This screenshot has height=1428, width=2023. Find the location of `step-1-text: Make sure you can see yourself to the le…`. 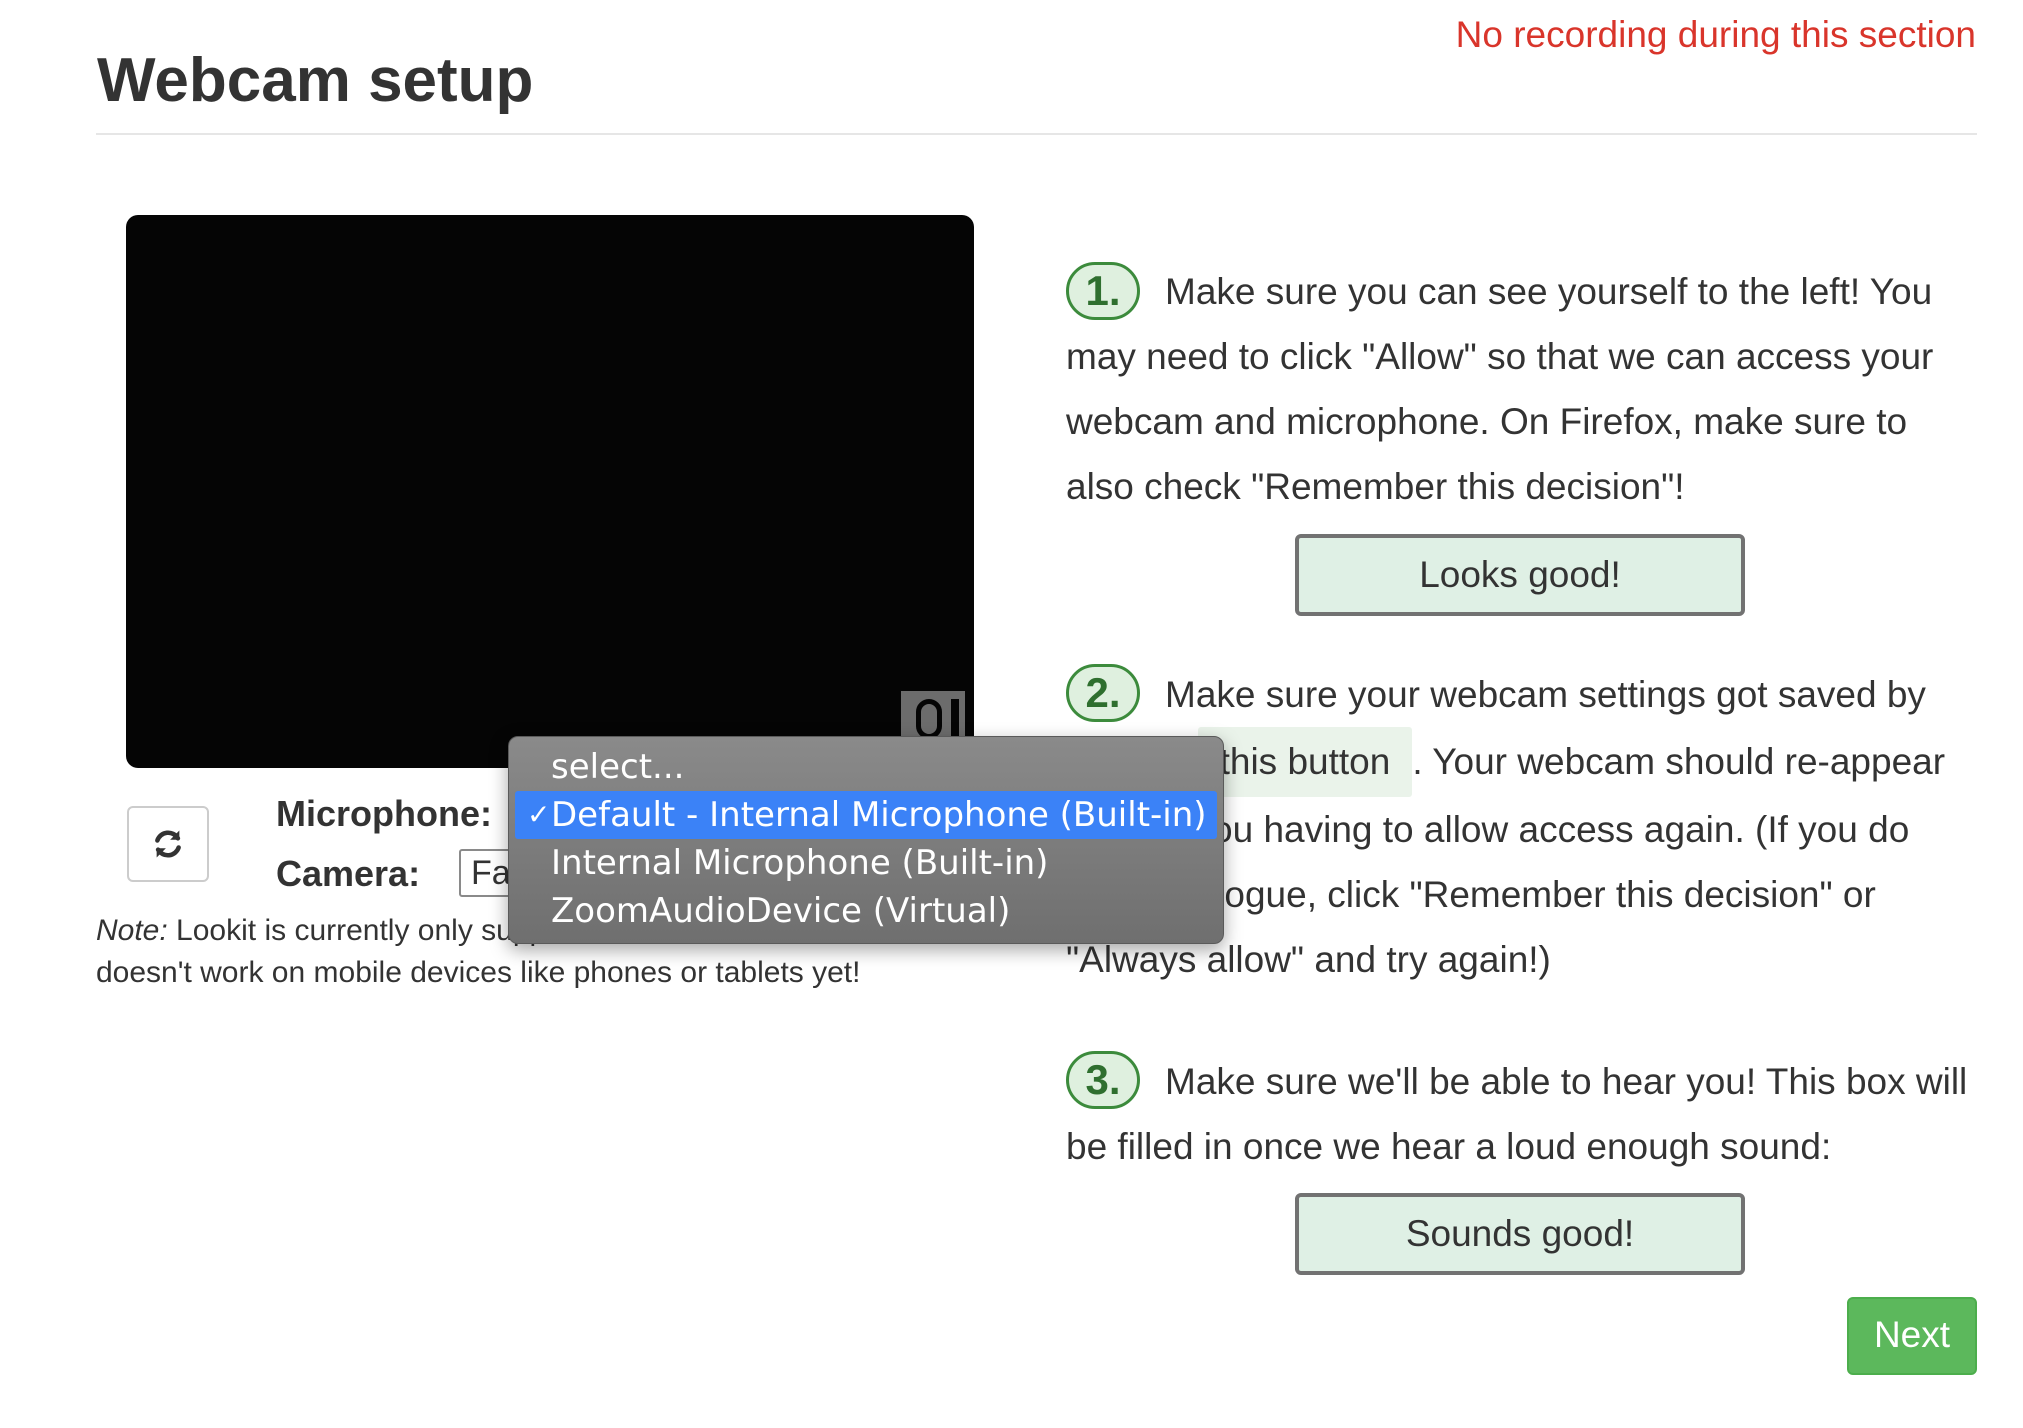

step-1-text: Make sure you can see yourself to the le… is located at coordinates (1500, 389).